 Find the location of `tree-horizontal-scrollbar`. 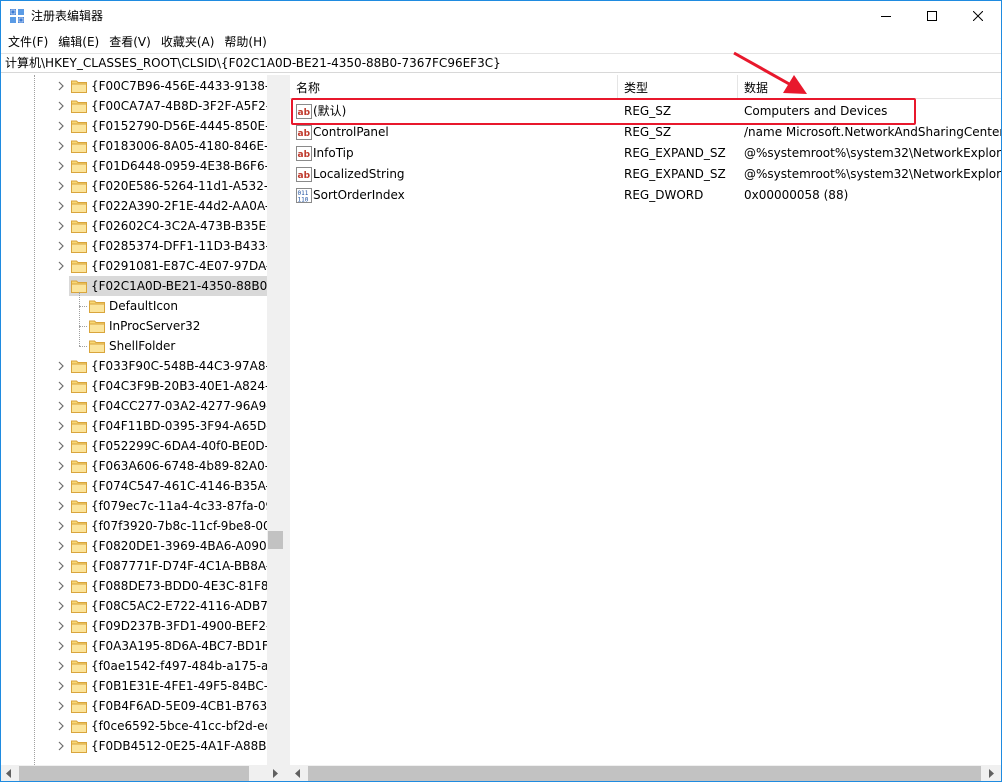

tree-horizontal-scrollbar is located at coordinates (142, 773).